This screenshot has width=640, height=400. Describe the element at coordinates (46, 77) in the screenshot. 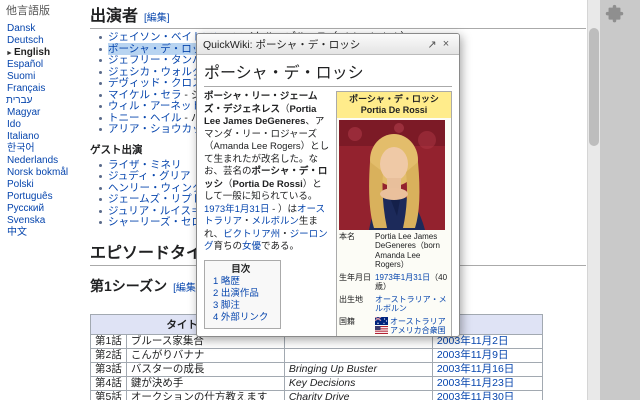

I see `language-link: Suomi` at that location.